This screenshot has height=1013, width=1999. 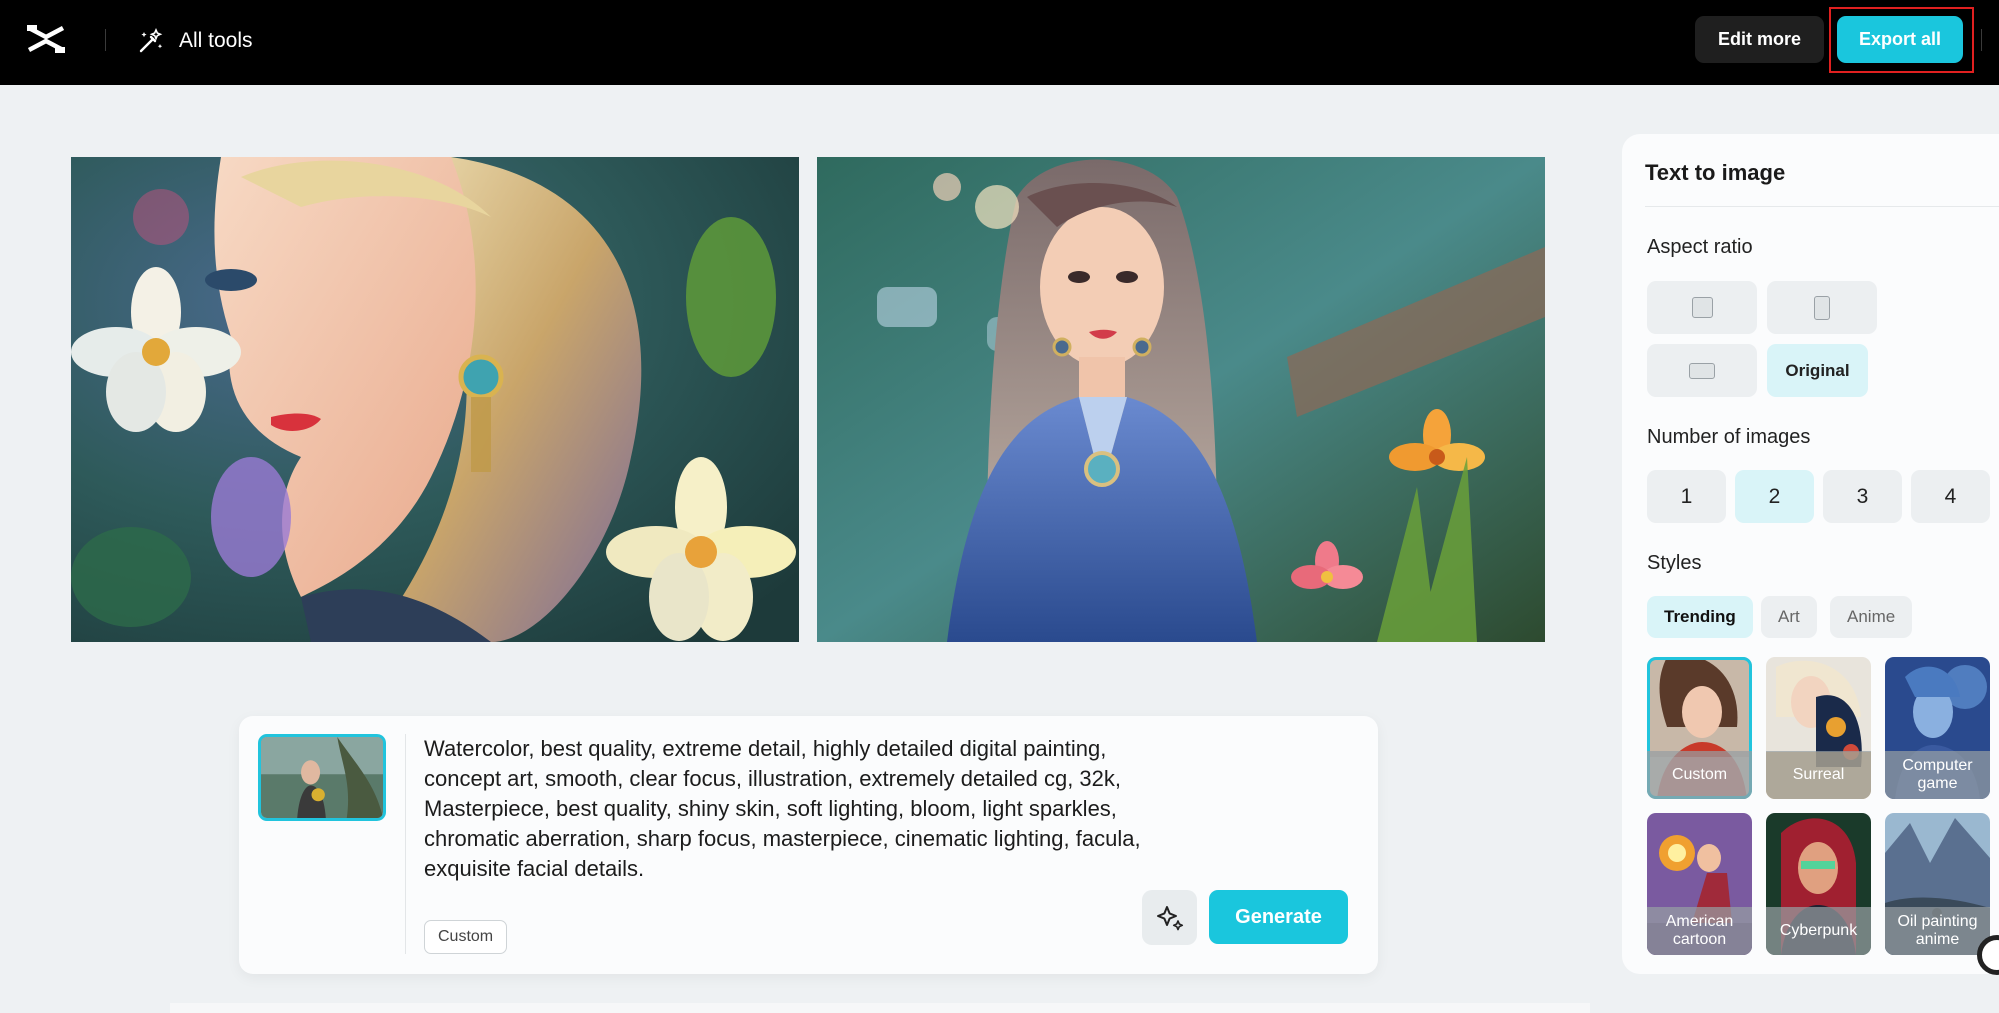 I want to click on portrait-ratio-icon, so click(x=1822, y=307).